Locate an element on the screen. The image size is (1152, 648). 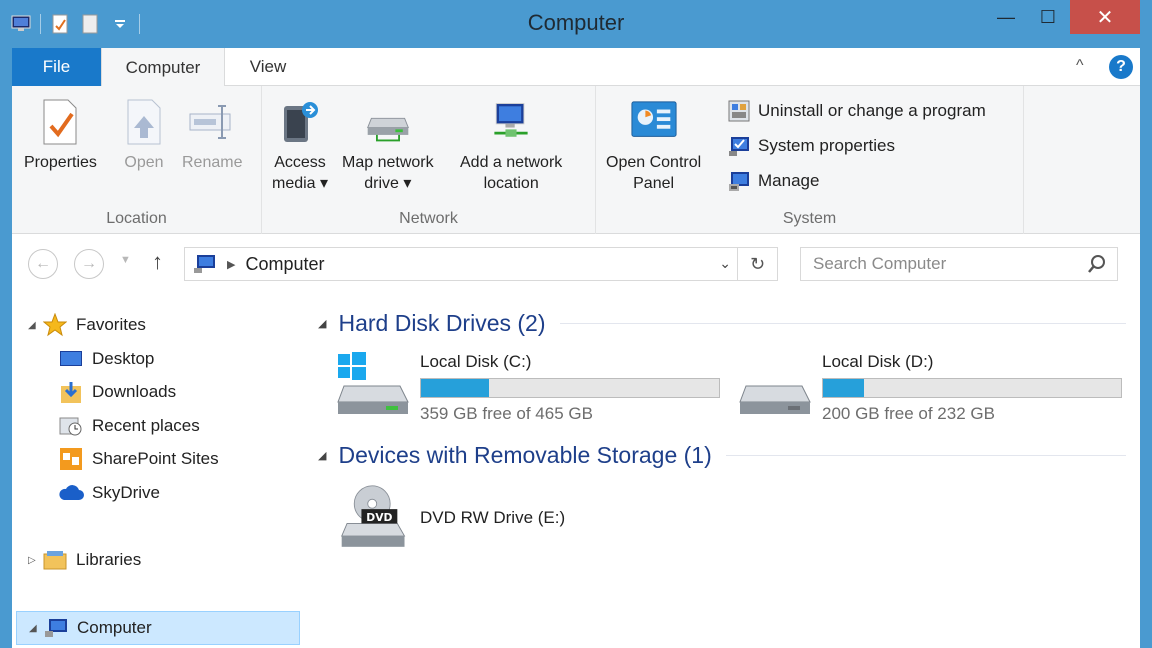
free-space-text: 359 GB free of 465 GB is located at coordinates (506, 413).